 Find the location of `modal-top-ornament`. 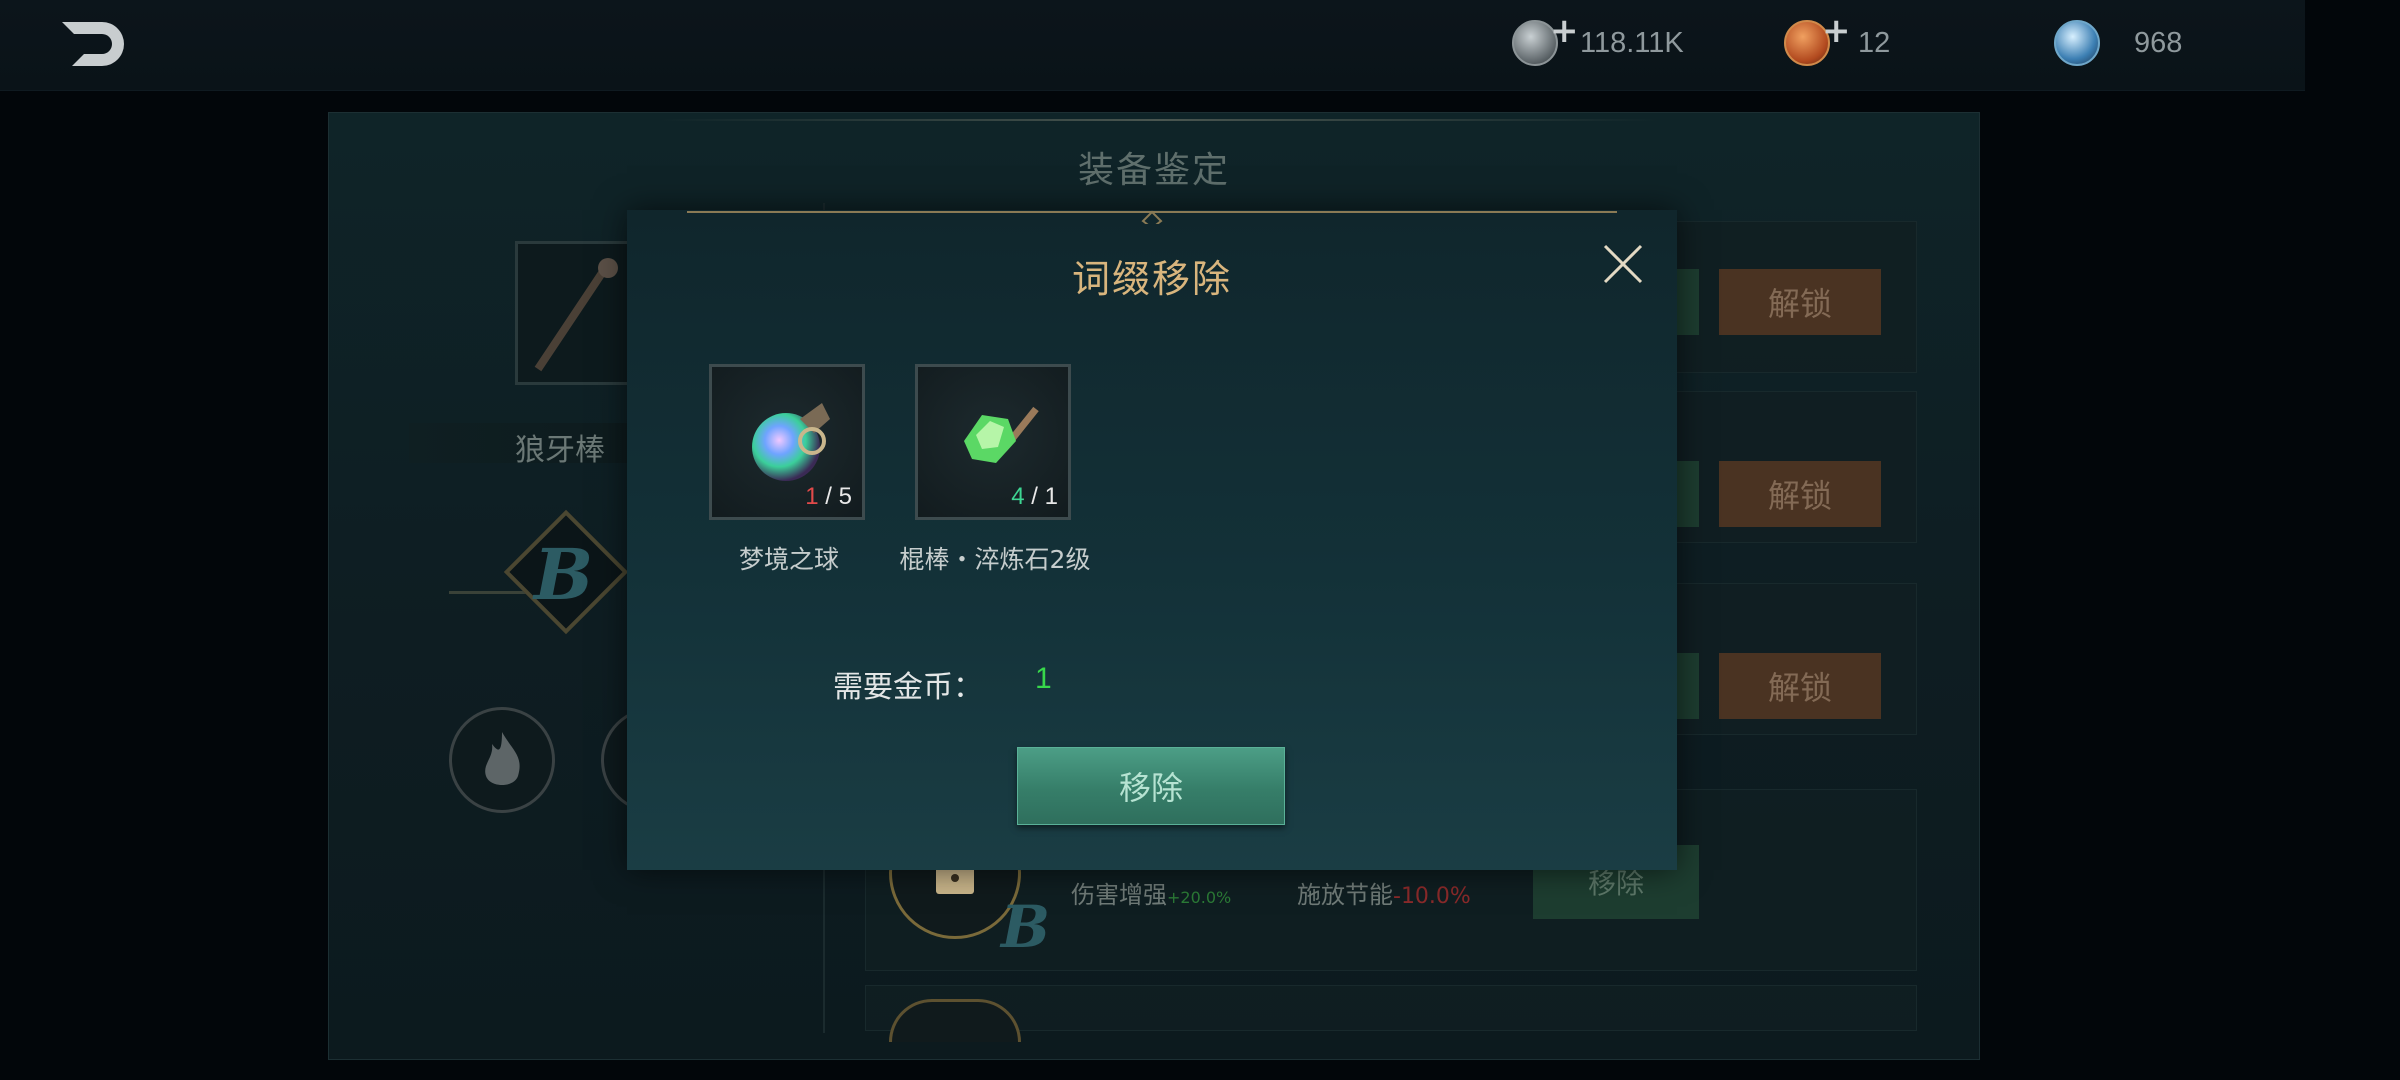

modal-top-ornament is located at coordinates (1152, 217).